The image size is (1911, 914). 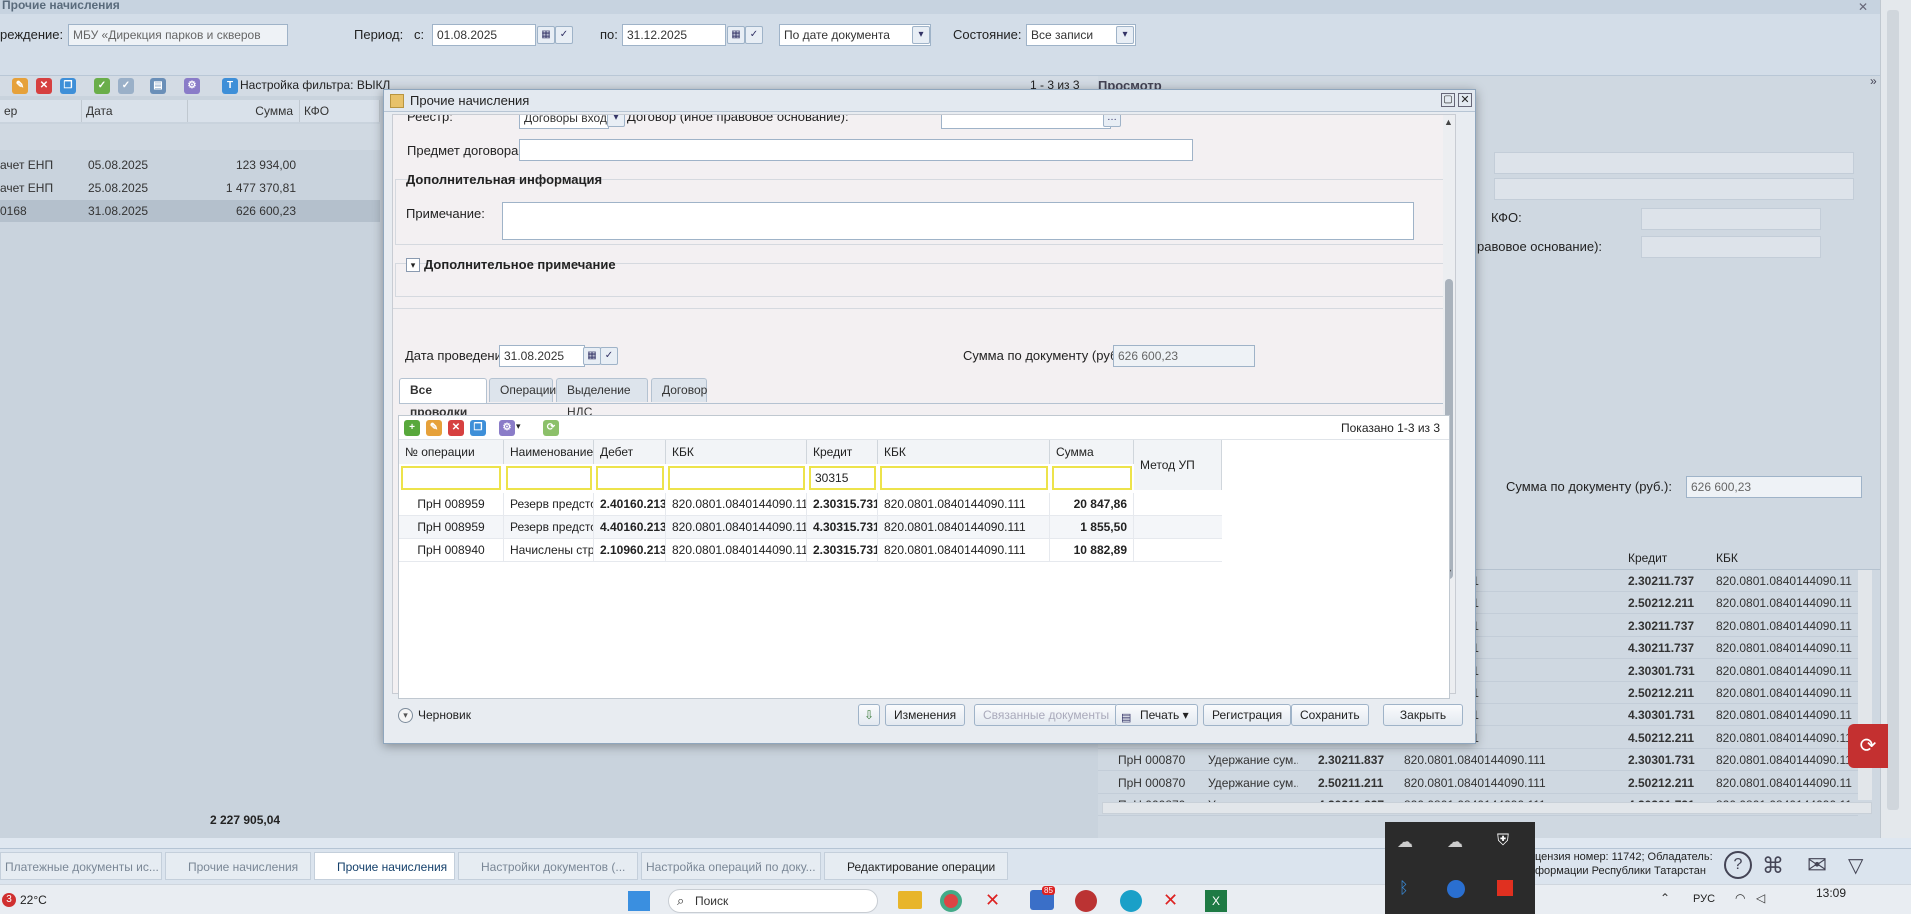 What do you see at coordinates (190, 211) in the screenshot?
I see `table-row-selected: 0168 31.08.2025 626 600,23` at bounding box center [190, 211].